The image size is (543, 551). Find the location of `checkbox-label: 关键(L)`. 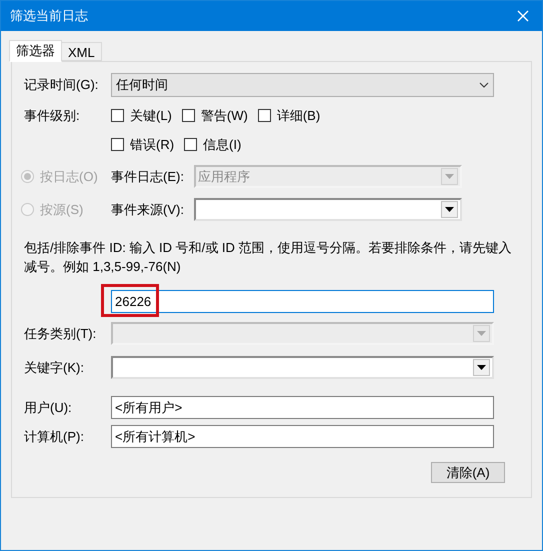

checkbox-label: 关键(L) is located at coordinates (151, 116).